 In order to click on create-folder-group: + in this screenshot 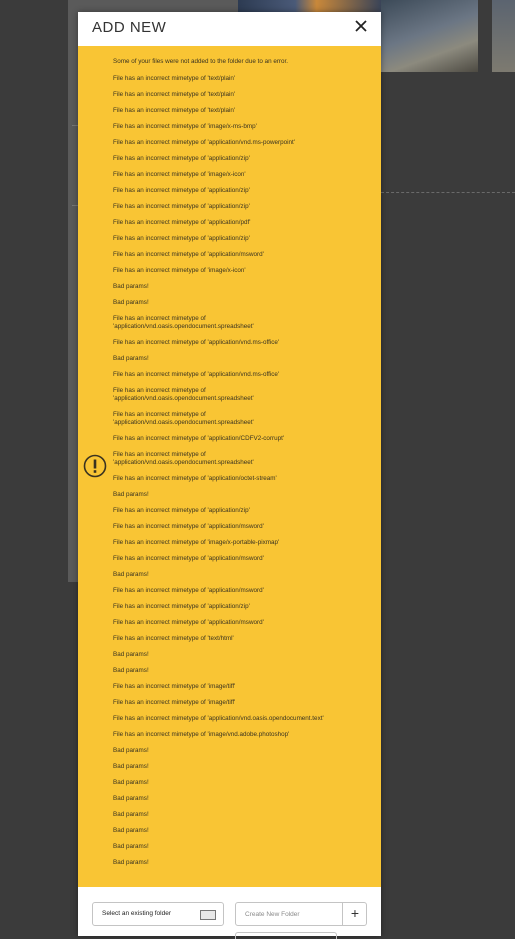, I will do `click(301, 914)`.